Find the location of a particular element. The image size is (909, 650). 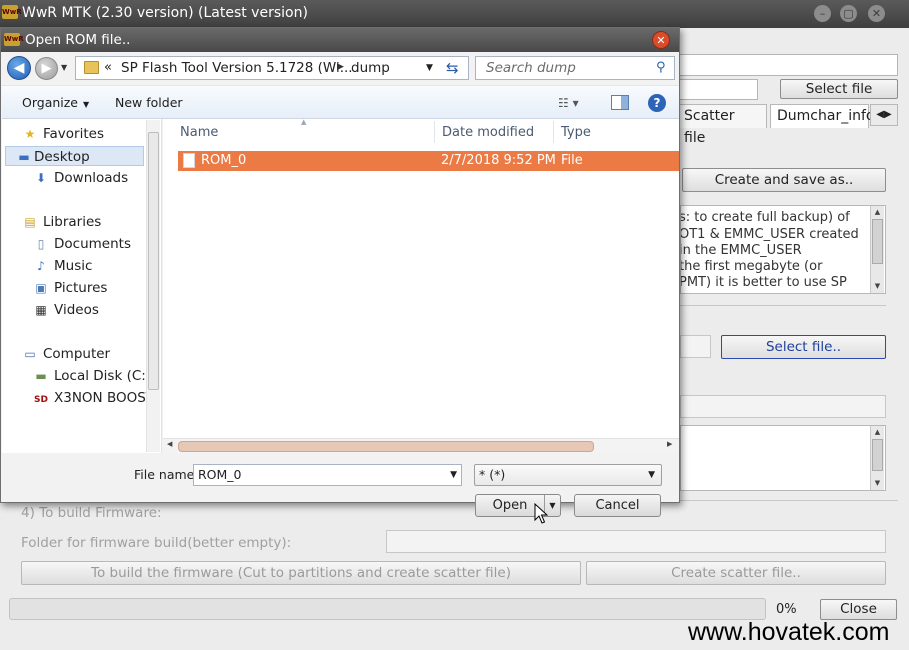

dialog-titlebar: WwR Open ROM file.. ✕ is located at coordinates (340, 40).